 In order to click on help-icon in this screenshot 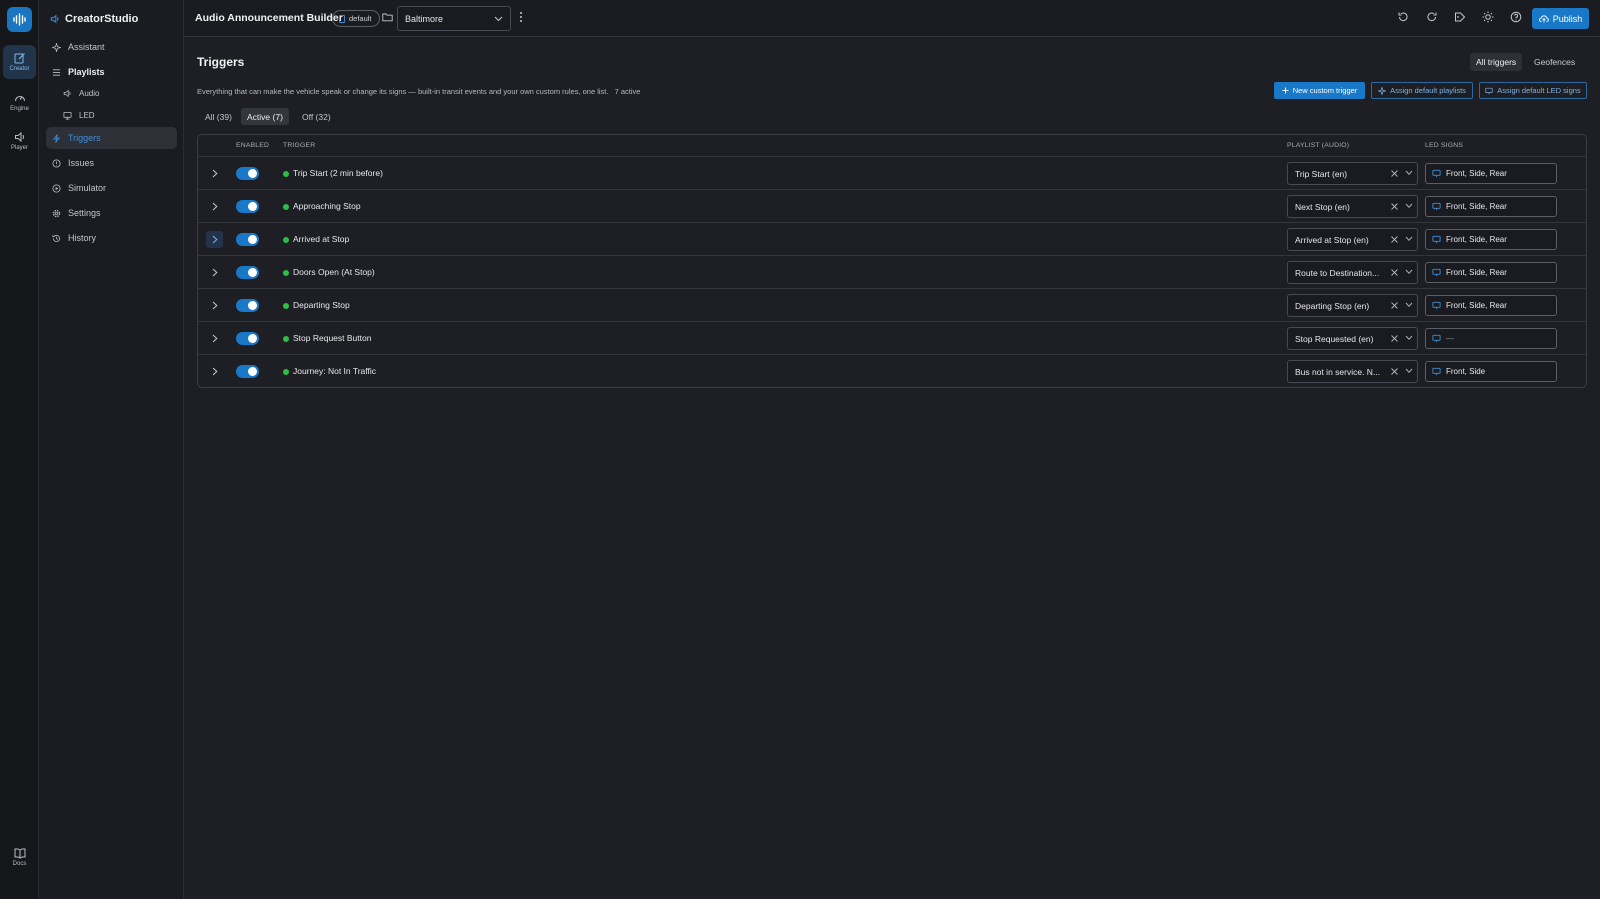, I will do `click(1516, 17)`.